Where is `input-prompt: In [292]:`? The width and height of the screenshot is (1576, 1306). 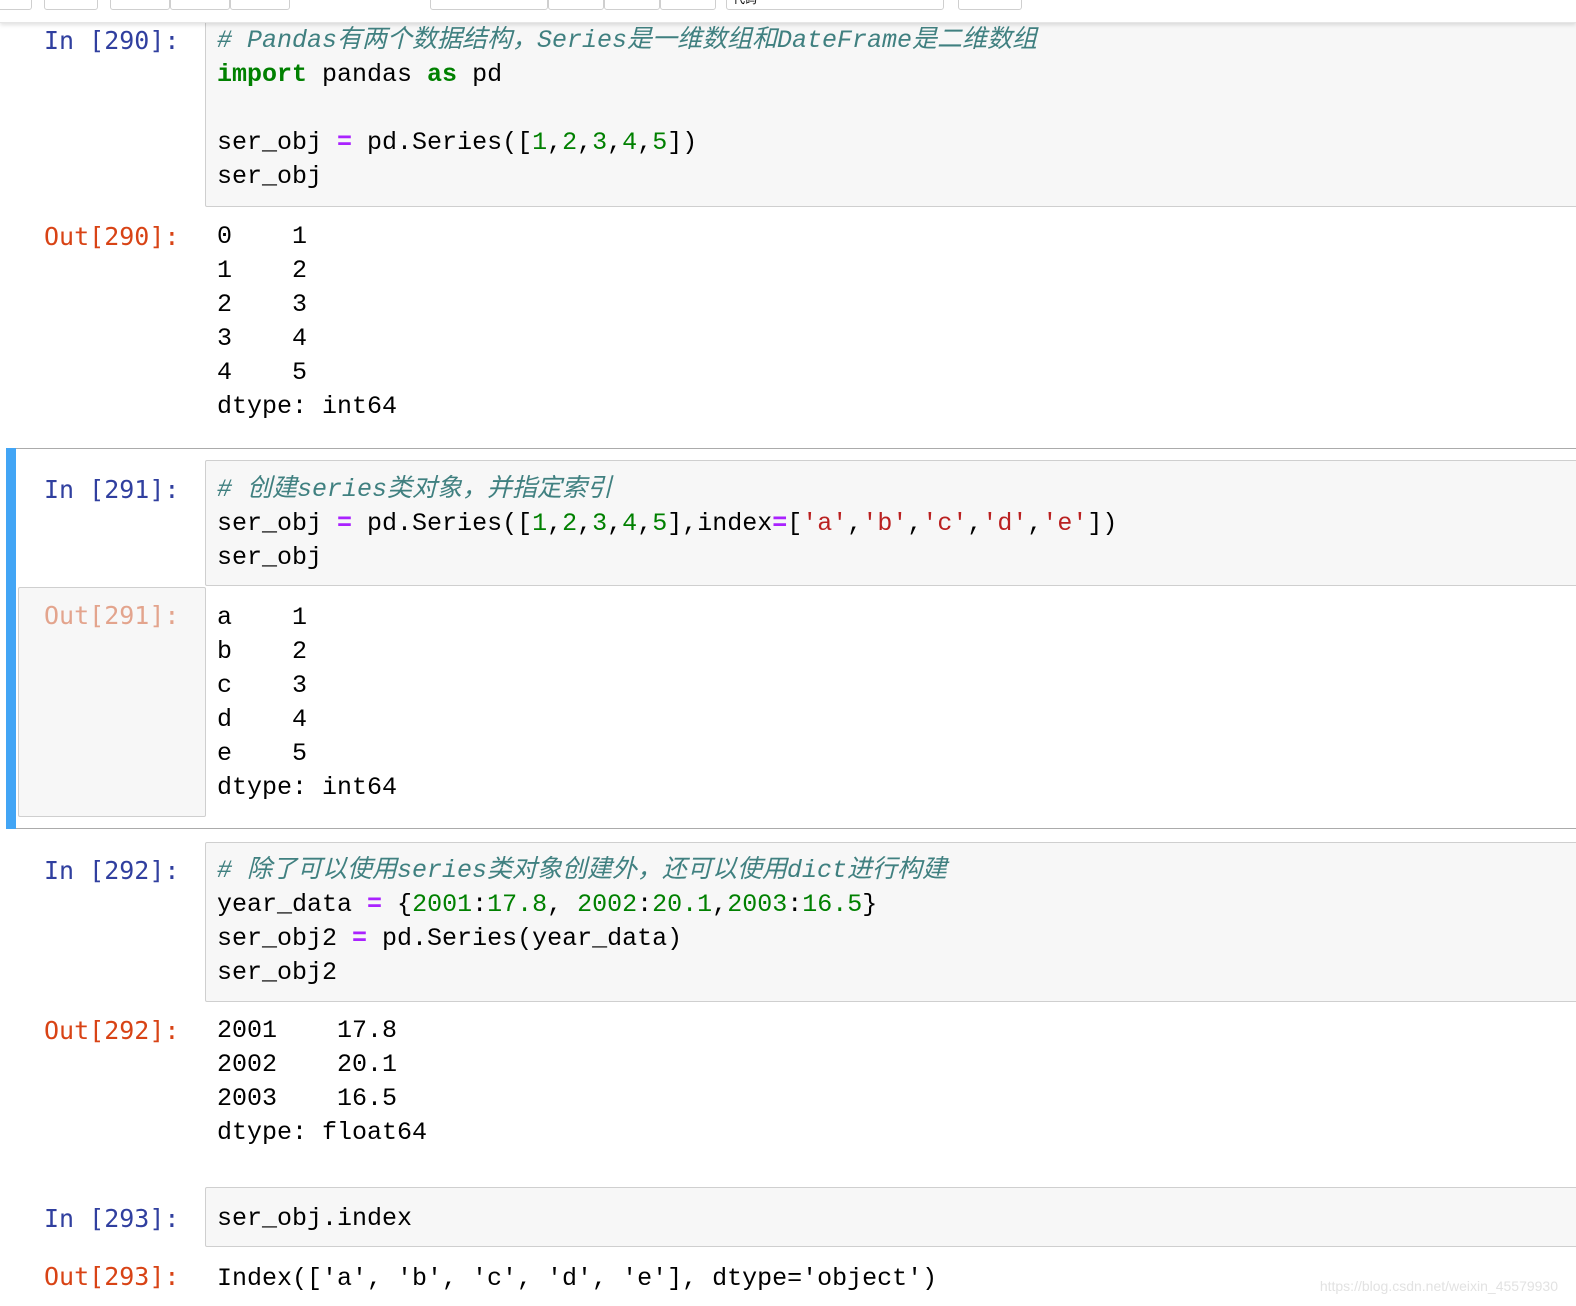
input-prompt: In [292]: is located at coordinates (112, 870).